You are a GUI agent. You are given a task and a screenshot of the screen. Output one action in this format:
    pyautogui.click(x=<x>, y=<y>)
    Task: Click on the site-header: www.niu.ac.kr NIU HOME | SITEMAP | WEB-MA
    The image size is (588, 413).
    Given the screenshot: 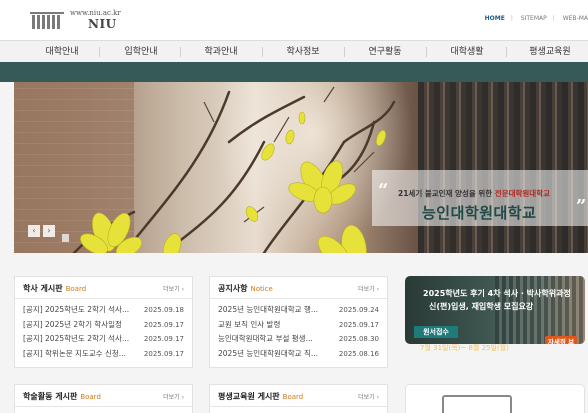 What is the action you would take?
    pyautogui.click(x=294, y=20)
    